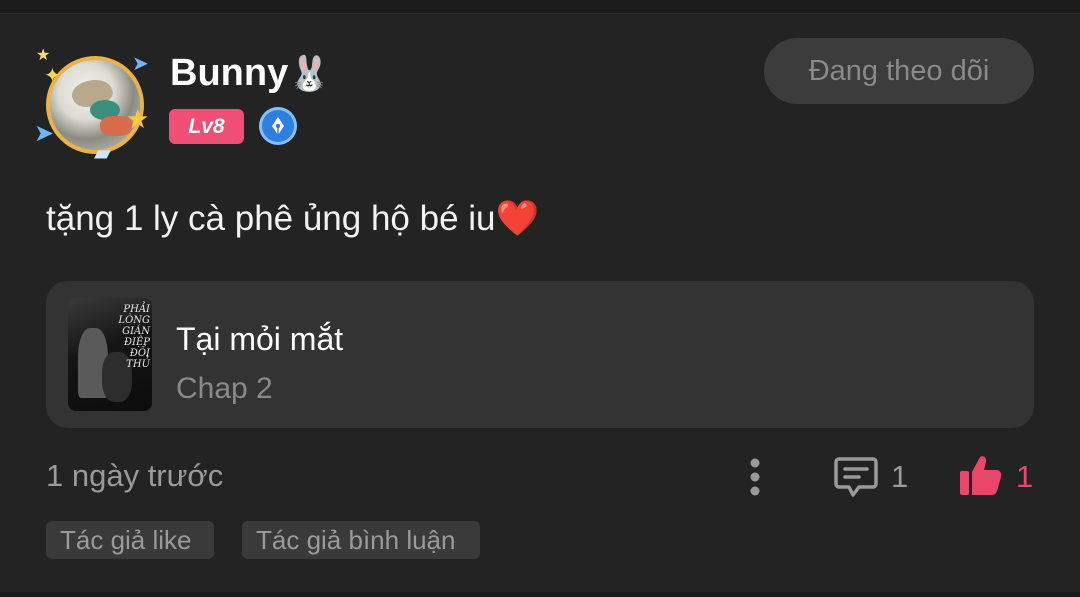 This screenshot has width=1080, height=597. What do you see at coordinates (229, 73) in the screenshot?
I see `username-text: Bunny` at bounding box center [229, 73].